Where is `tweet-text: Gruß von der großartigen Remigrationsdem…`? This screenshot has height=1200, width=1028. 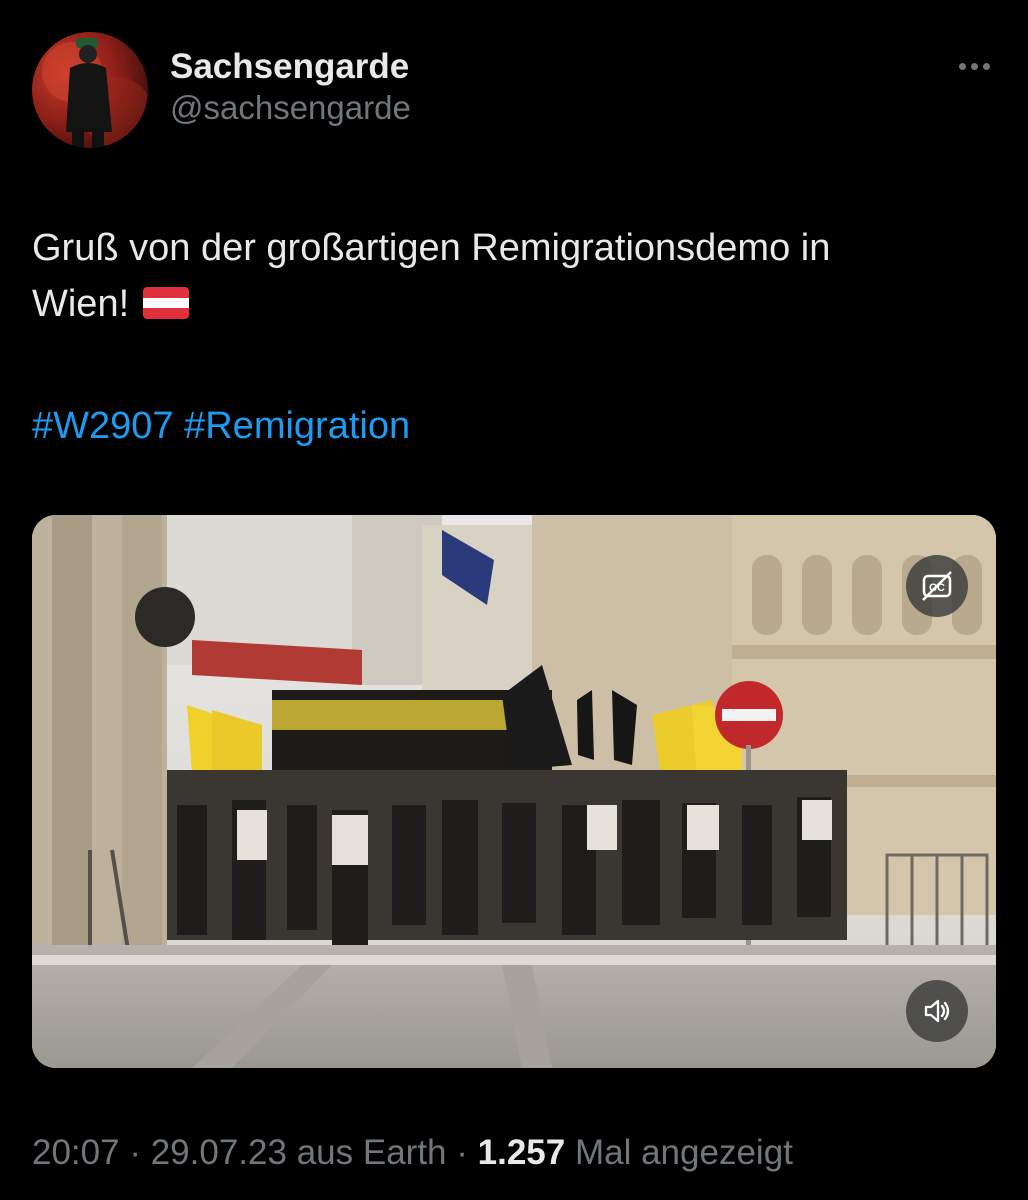 tweet-text: Gruß von der großartigen Remigrationsdem… is located at coordinates (514, 276).